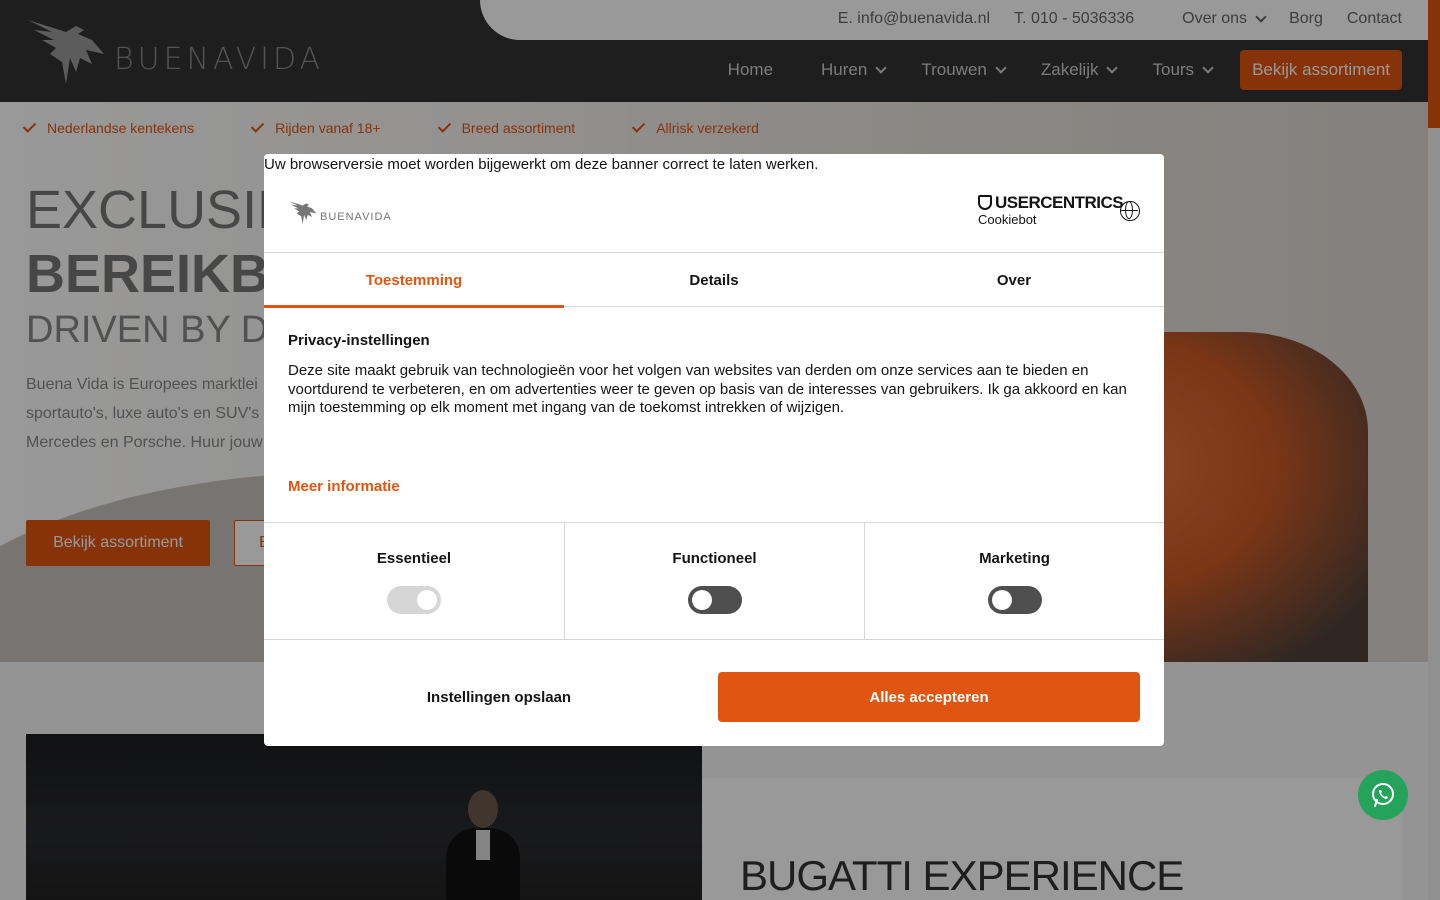 The width and height of the screenshot is (1440, 900). I want to click on marketing-toggle, so click(1015, 600).